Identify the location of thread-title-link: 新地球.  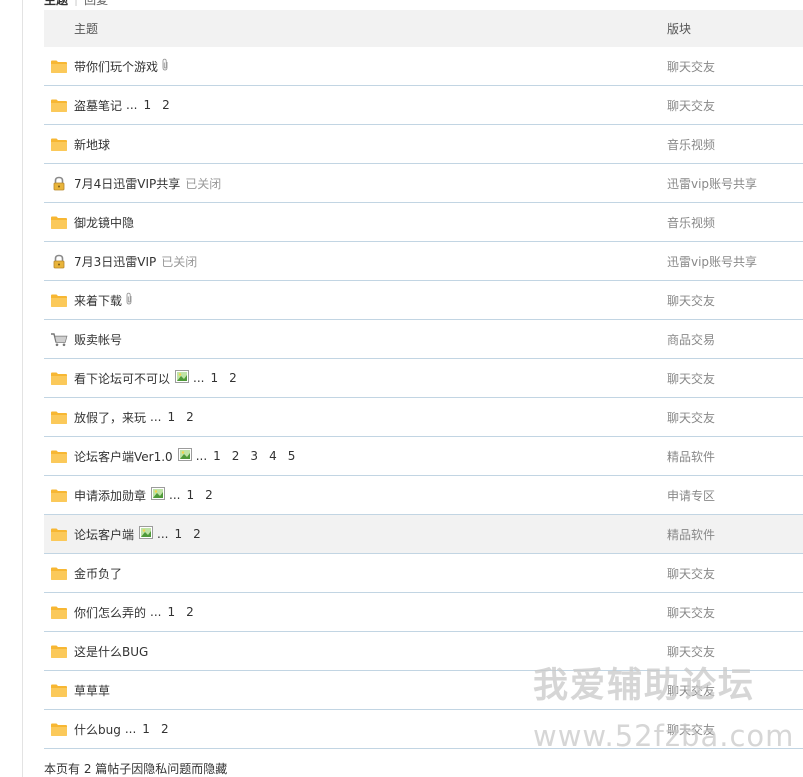
(92, 144).